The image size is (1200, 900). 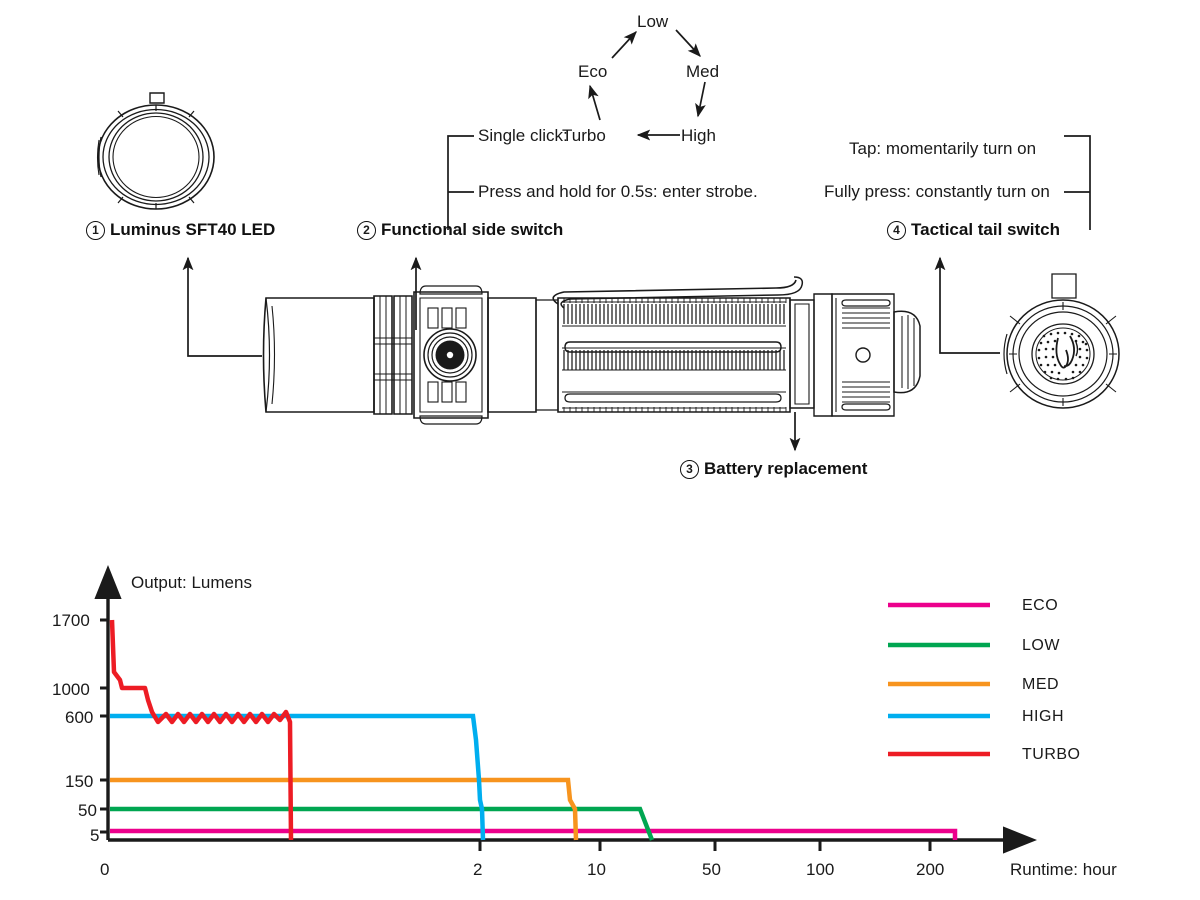 I want to click on legend-item-eco: ECO, so click(x=1040, y=605).